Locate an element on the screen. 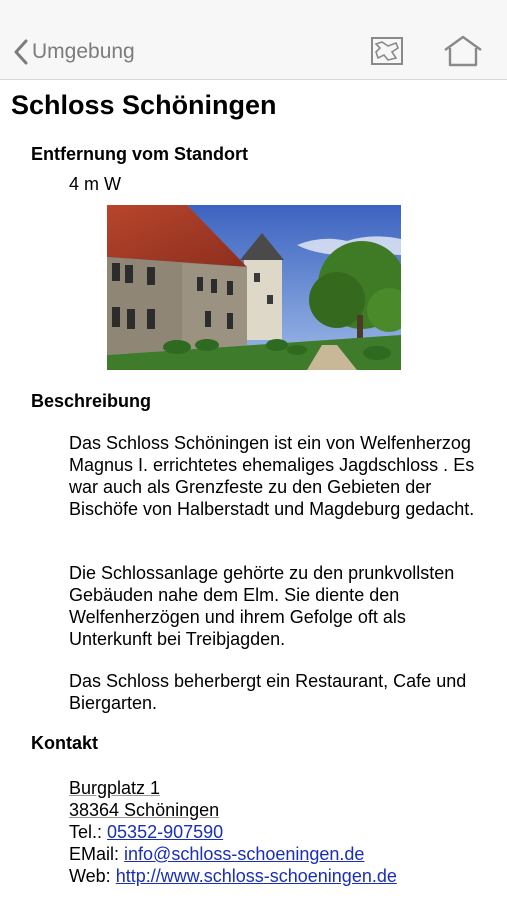 The width and height of the screenshot is (507, 900). web-label: Web: is located at coordinates (90, 876).